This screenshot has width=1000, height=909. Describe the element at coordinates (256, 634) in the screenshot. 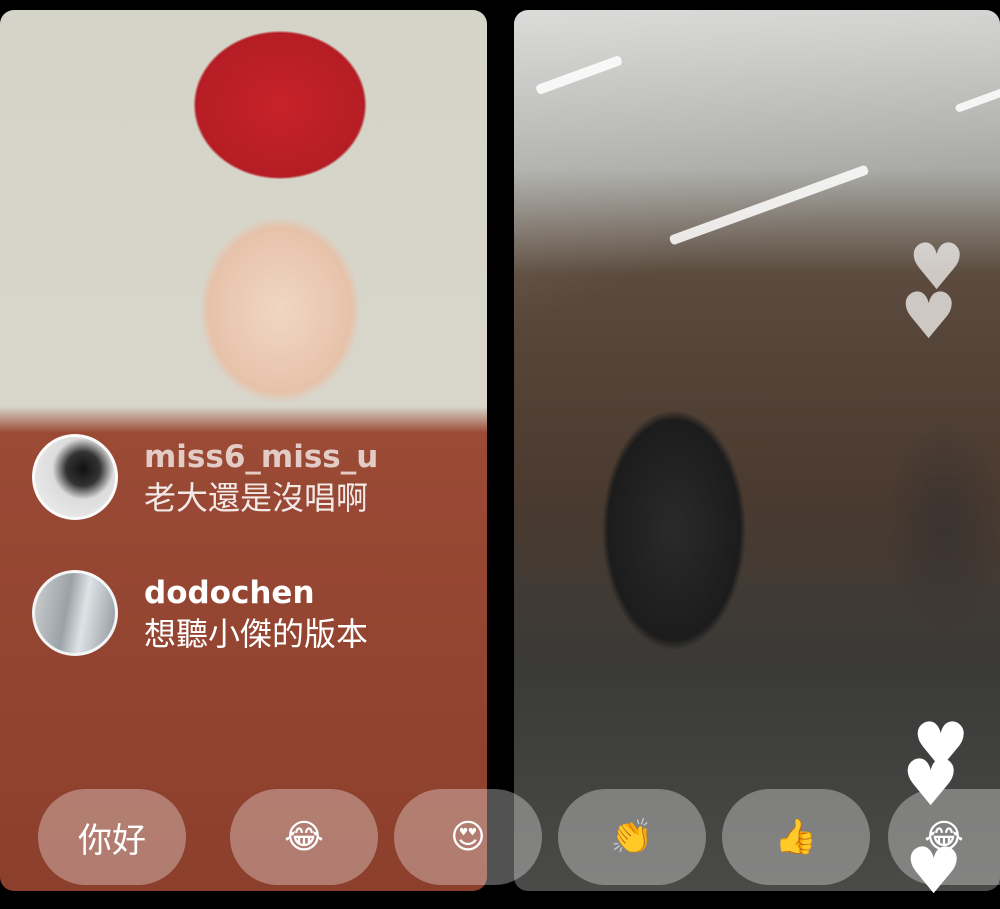

I see `comment-message: 想聽小傑的版本` at that location.